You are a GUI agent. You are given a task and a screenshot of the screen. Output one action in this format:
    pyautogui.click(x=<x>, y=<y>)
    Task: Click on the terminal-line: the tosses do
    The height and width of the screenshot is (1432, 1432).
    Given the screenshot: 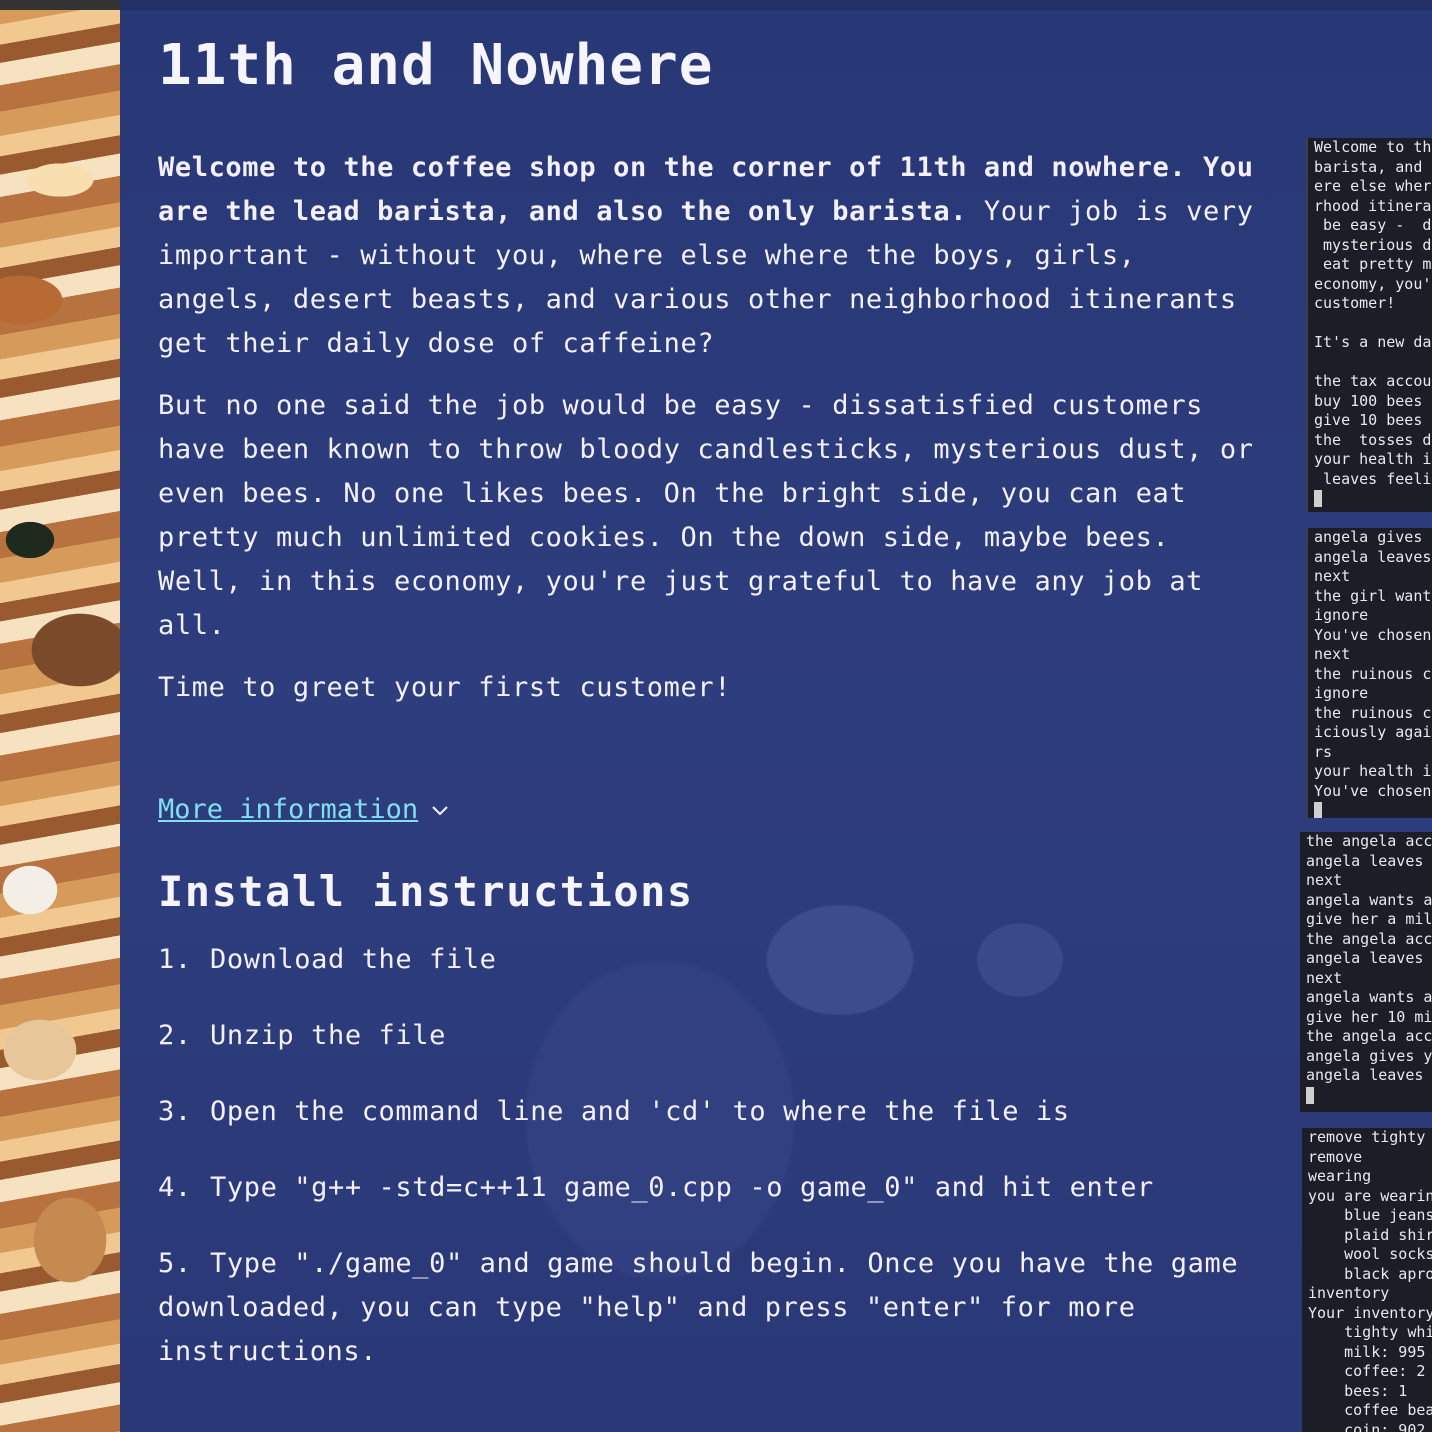 What is the action you would take?
    pyautogui.click(x=1373, y=439)
    